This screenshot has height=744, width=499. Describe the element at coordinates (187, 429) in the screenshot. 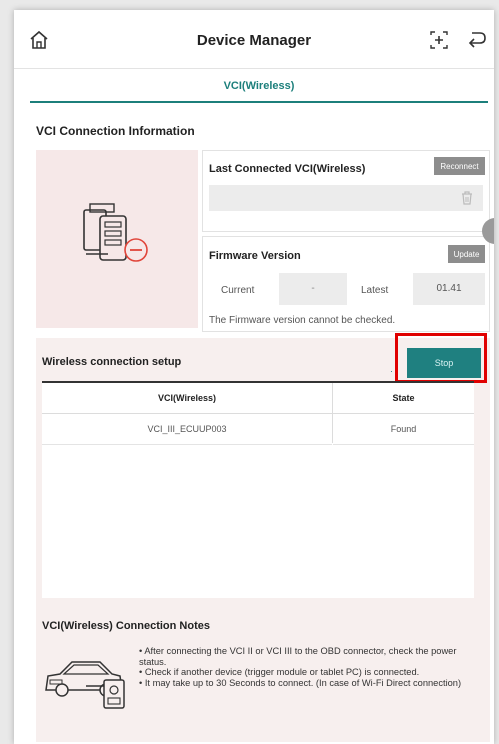

I see `vci-name-cell: VCI_III_ECUUP003` at that location.